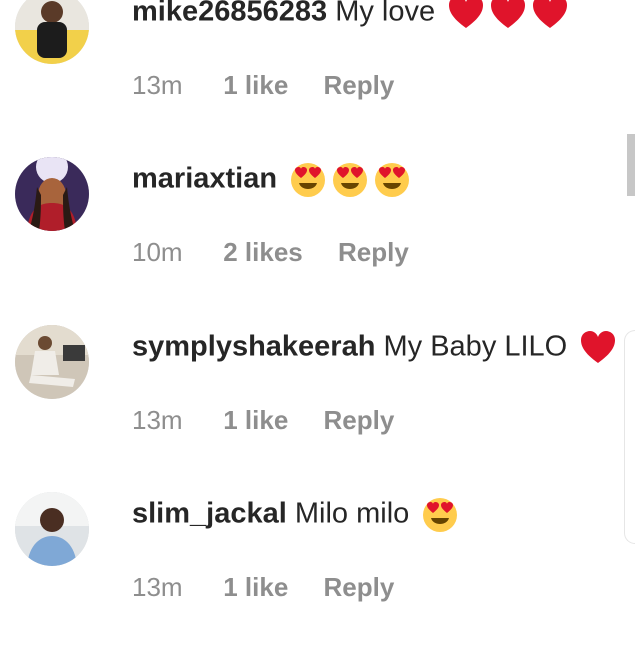 The image size is (635, 659). I want to click on comment-text: Milo milo, so click(352, 513).